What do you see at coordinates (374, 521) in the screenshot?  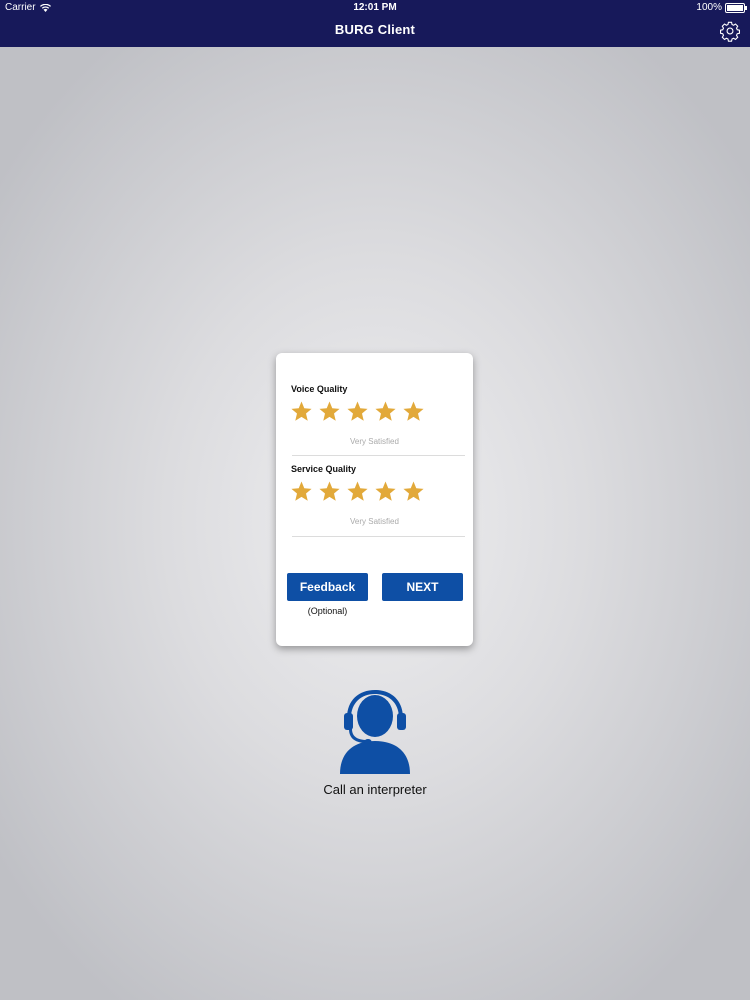 I see `service-quality-rating-text: Very Satisfied` at bounding box center [374, 521].